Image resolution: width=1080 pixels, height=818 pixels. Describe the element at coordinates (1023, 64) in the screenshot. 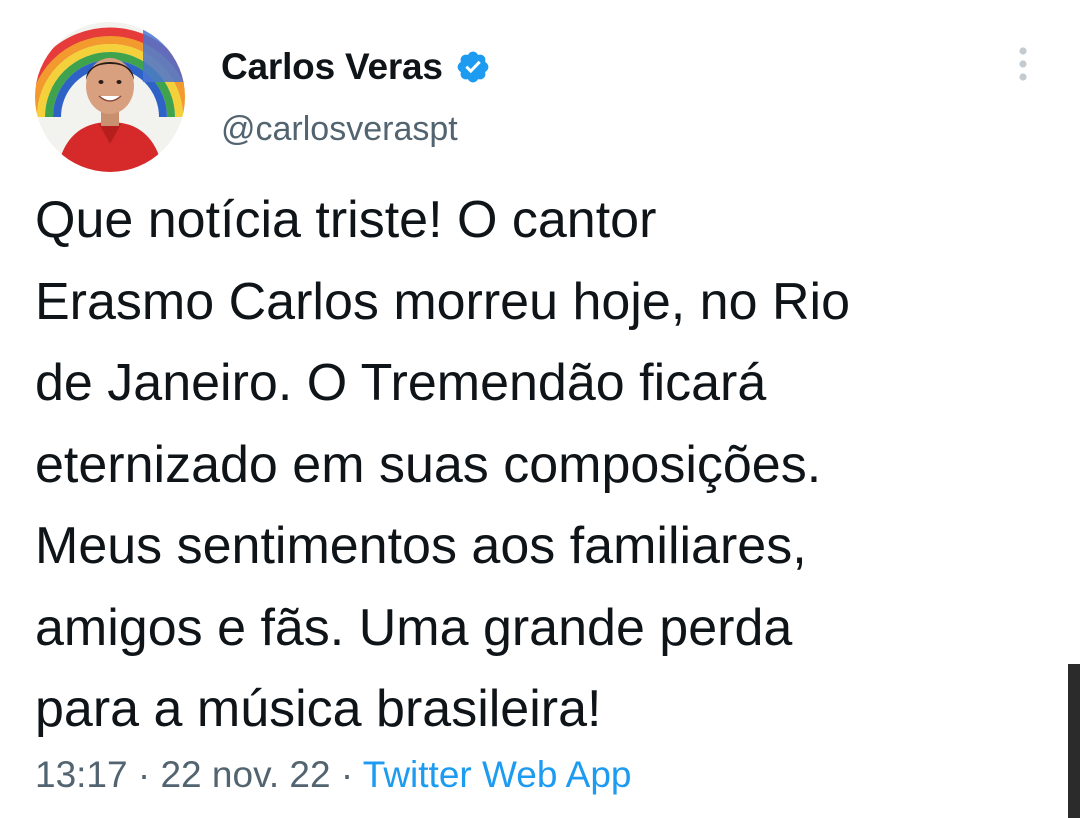

I see `more-vertical-icon` at that location.